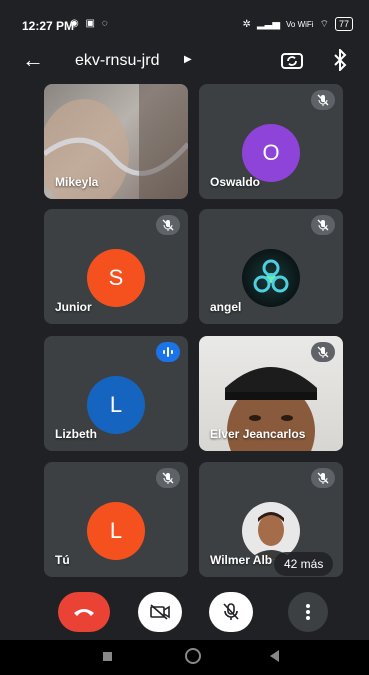 The width and height of the screenshot is (369, 675). Describe the element at coordinates (33, 60) in the screenshot. I see `back-arrow-icon: ←` at that location.